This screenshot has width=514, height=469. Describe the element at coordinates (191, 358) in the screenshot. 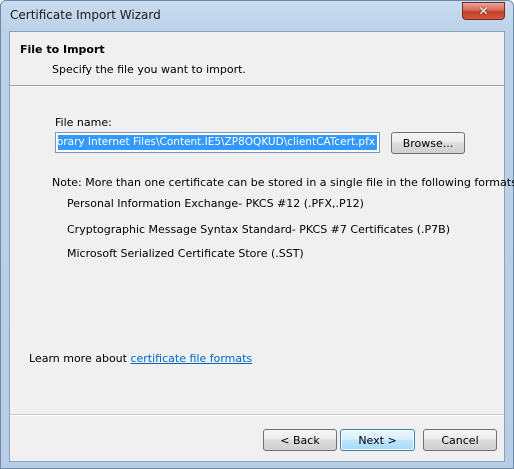

I see `certificate-file-formats-link: certificate file formats` at that location.